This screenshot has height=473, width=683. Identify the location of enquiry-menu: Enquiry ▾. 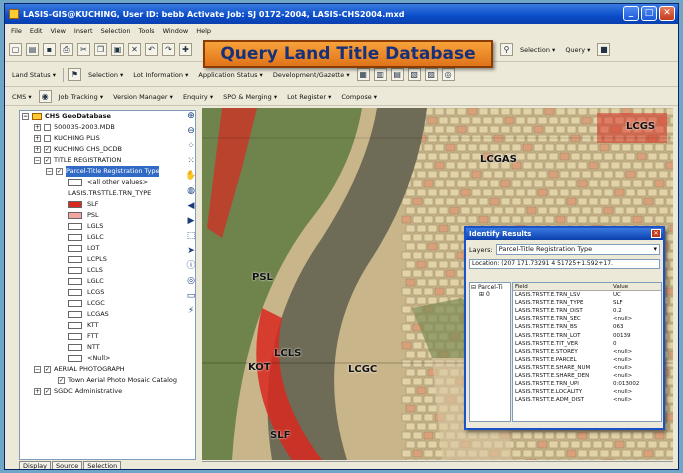
(198, 97).